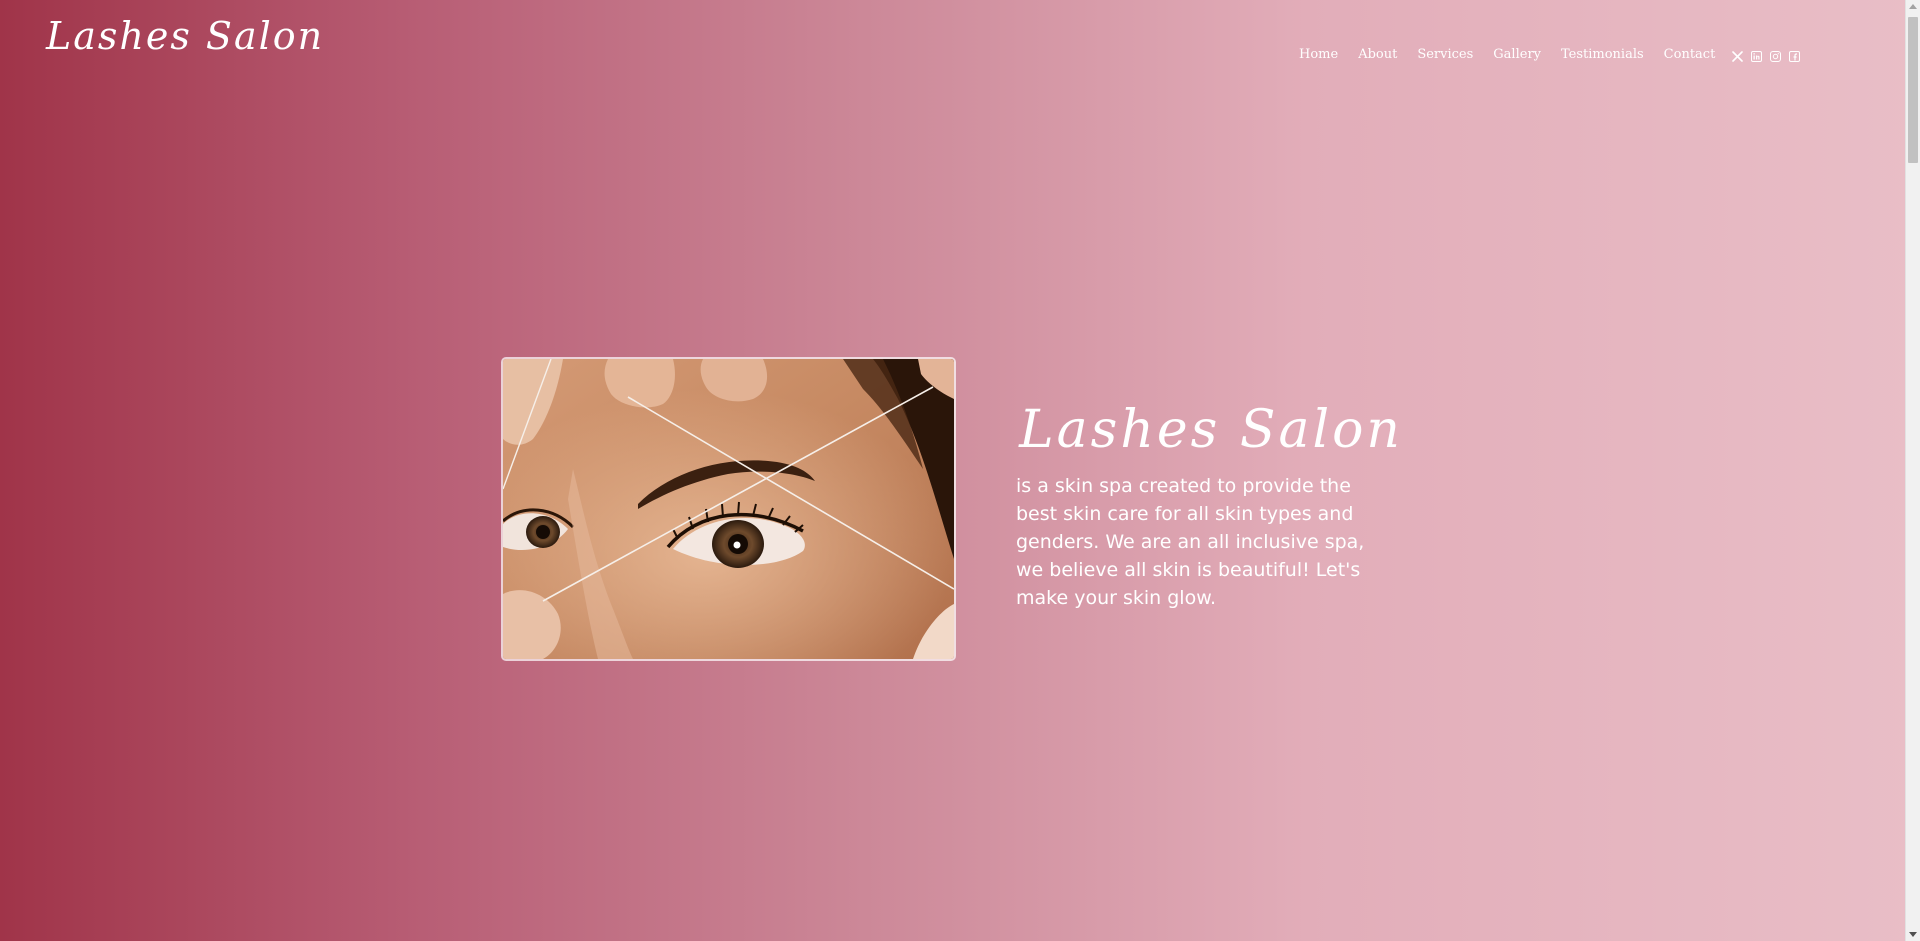  Describe the element at coordinates (1377, 54) in the screenshot. I see `nav-about: About` at that location.